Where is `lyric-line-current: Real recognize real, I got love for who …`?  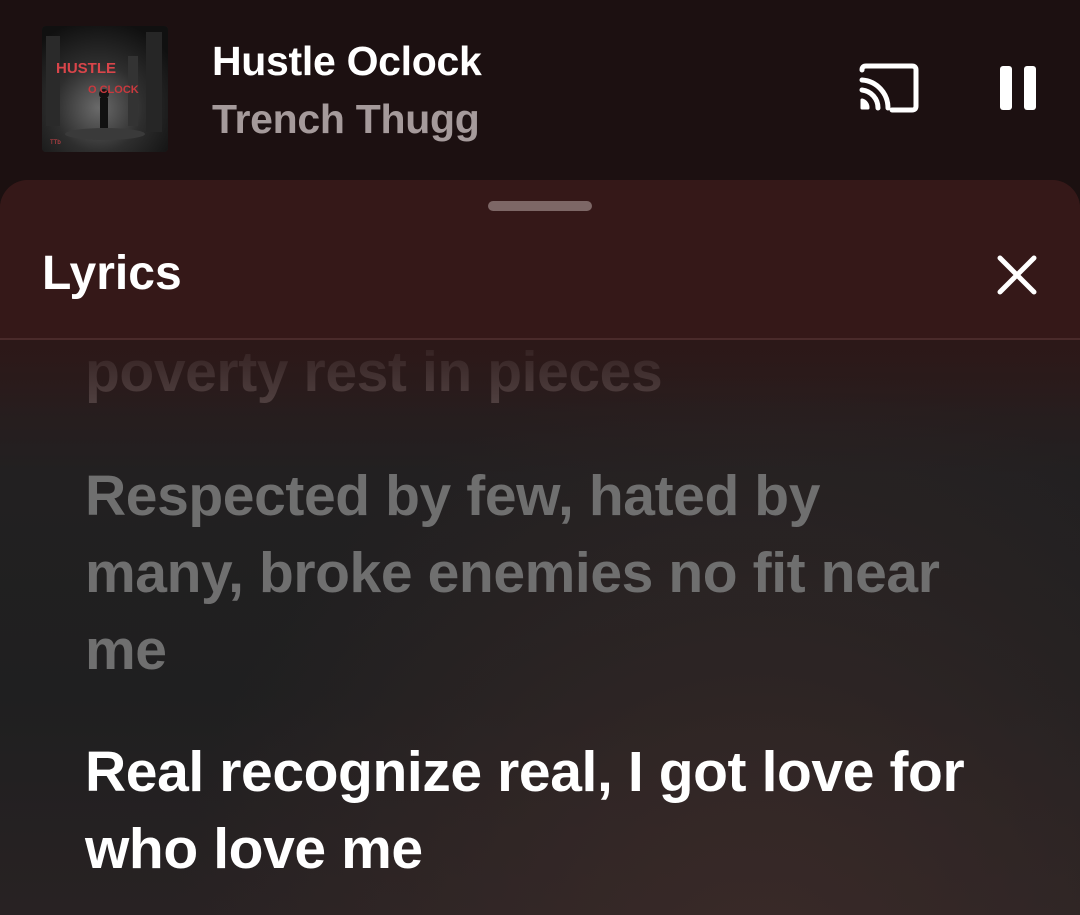
lyric-line-current: Real recognize real, I got love for who … is located at coordinates (535, 811).